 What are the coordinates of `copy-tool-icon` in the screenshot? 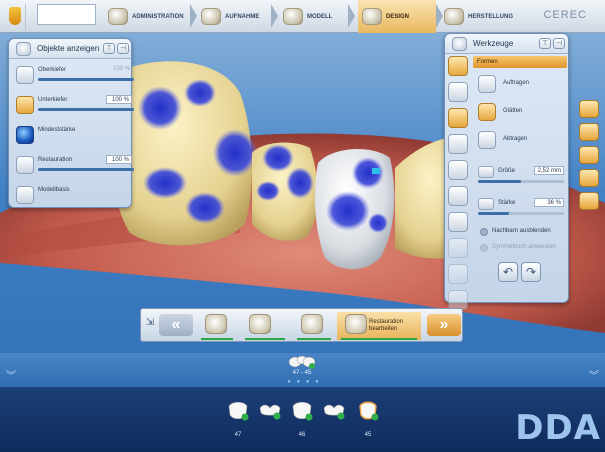 It's located at (458, 274).